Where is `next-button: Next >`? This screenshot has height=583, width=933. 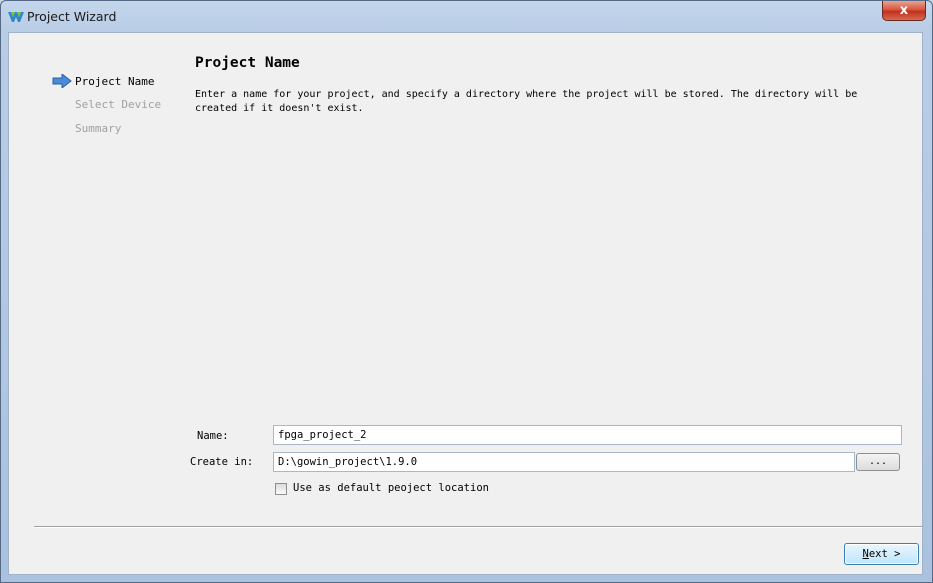
next-button: Next > is located at coordinates (881, 554).